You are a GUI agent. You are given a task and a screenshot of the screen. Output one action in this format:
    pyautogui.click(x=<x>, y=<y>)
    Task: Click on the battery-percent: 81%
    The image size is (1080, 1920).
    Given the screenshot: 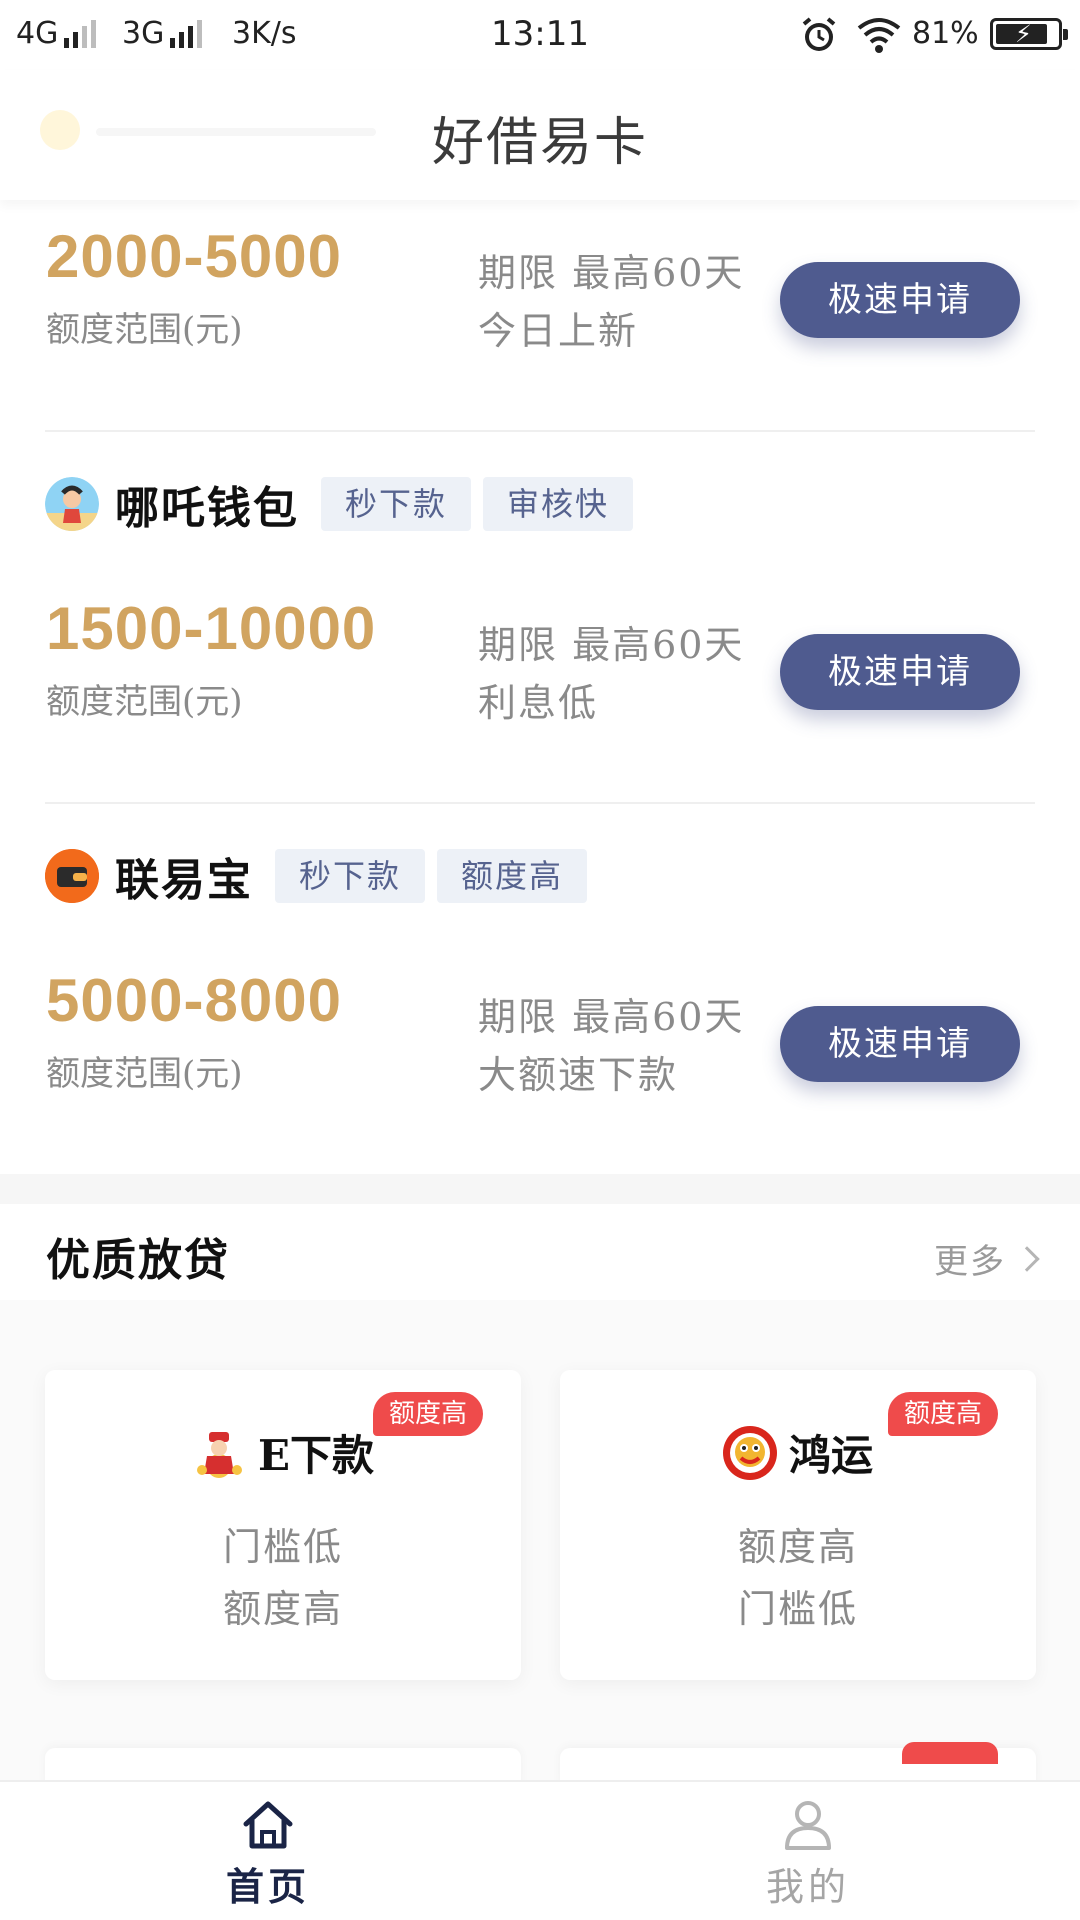 What is the action you would take?
    pyautogui.click(x=945, y=33)
    